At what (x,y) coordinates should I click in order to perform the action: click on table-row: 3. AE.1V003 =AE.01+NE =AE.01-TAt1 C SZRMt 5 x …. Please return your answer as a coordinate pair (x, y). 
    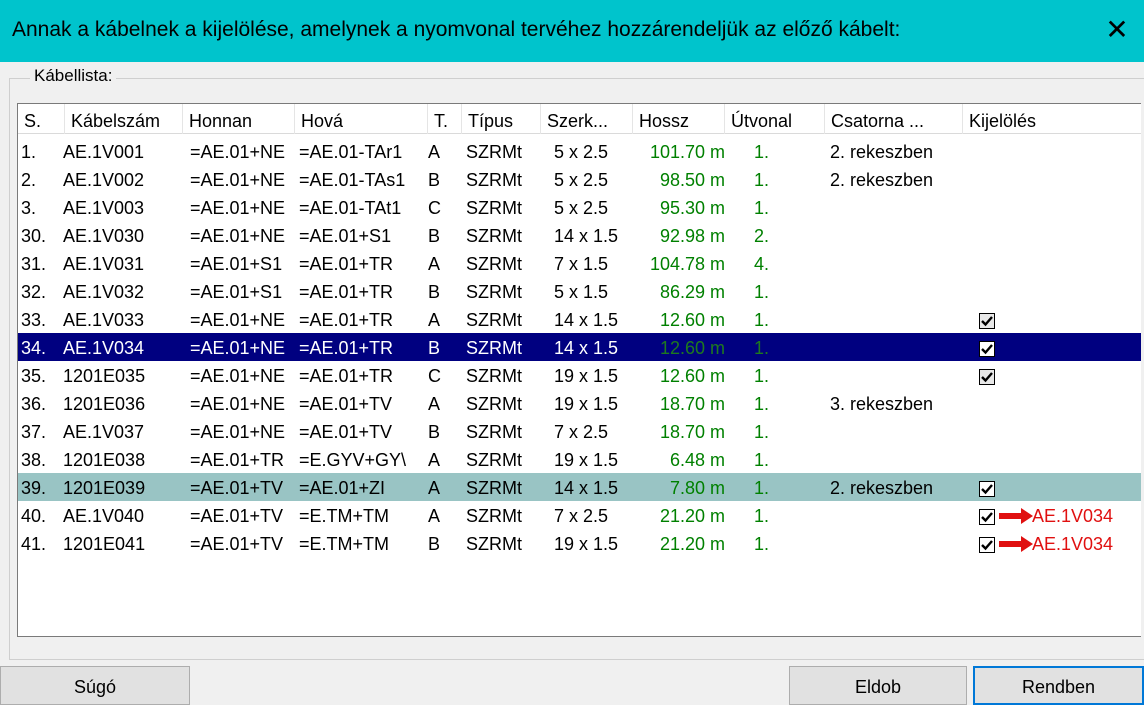
    Looking at the image, I should click on (579, 207).